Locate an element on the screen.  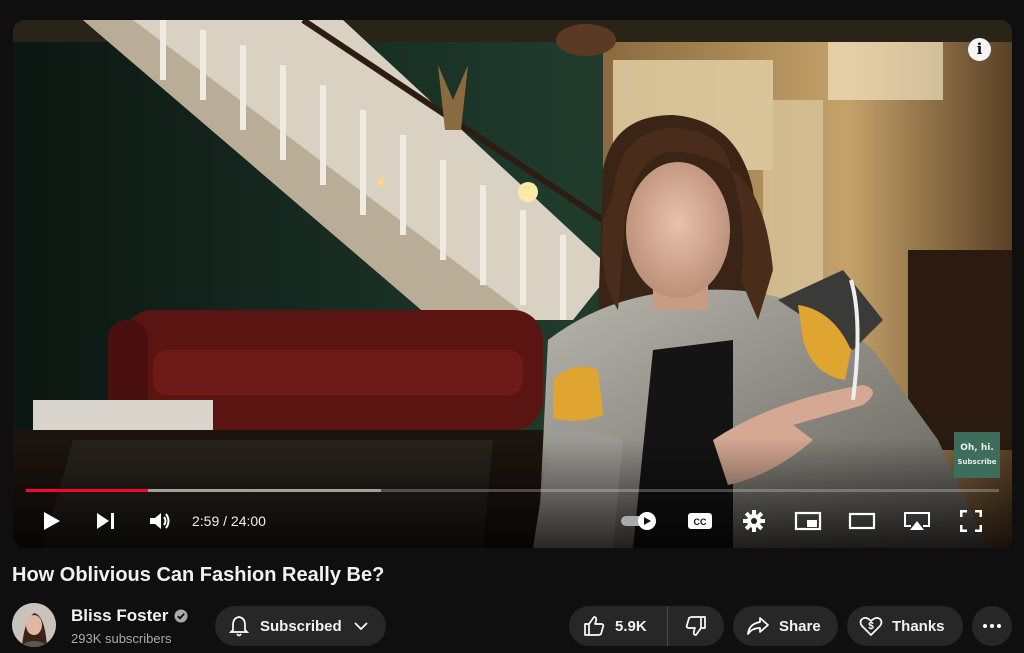
volume-button is located at coordinates (160, 521).